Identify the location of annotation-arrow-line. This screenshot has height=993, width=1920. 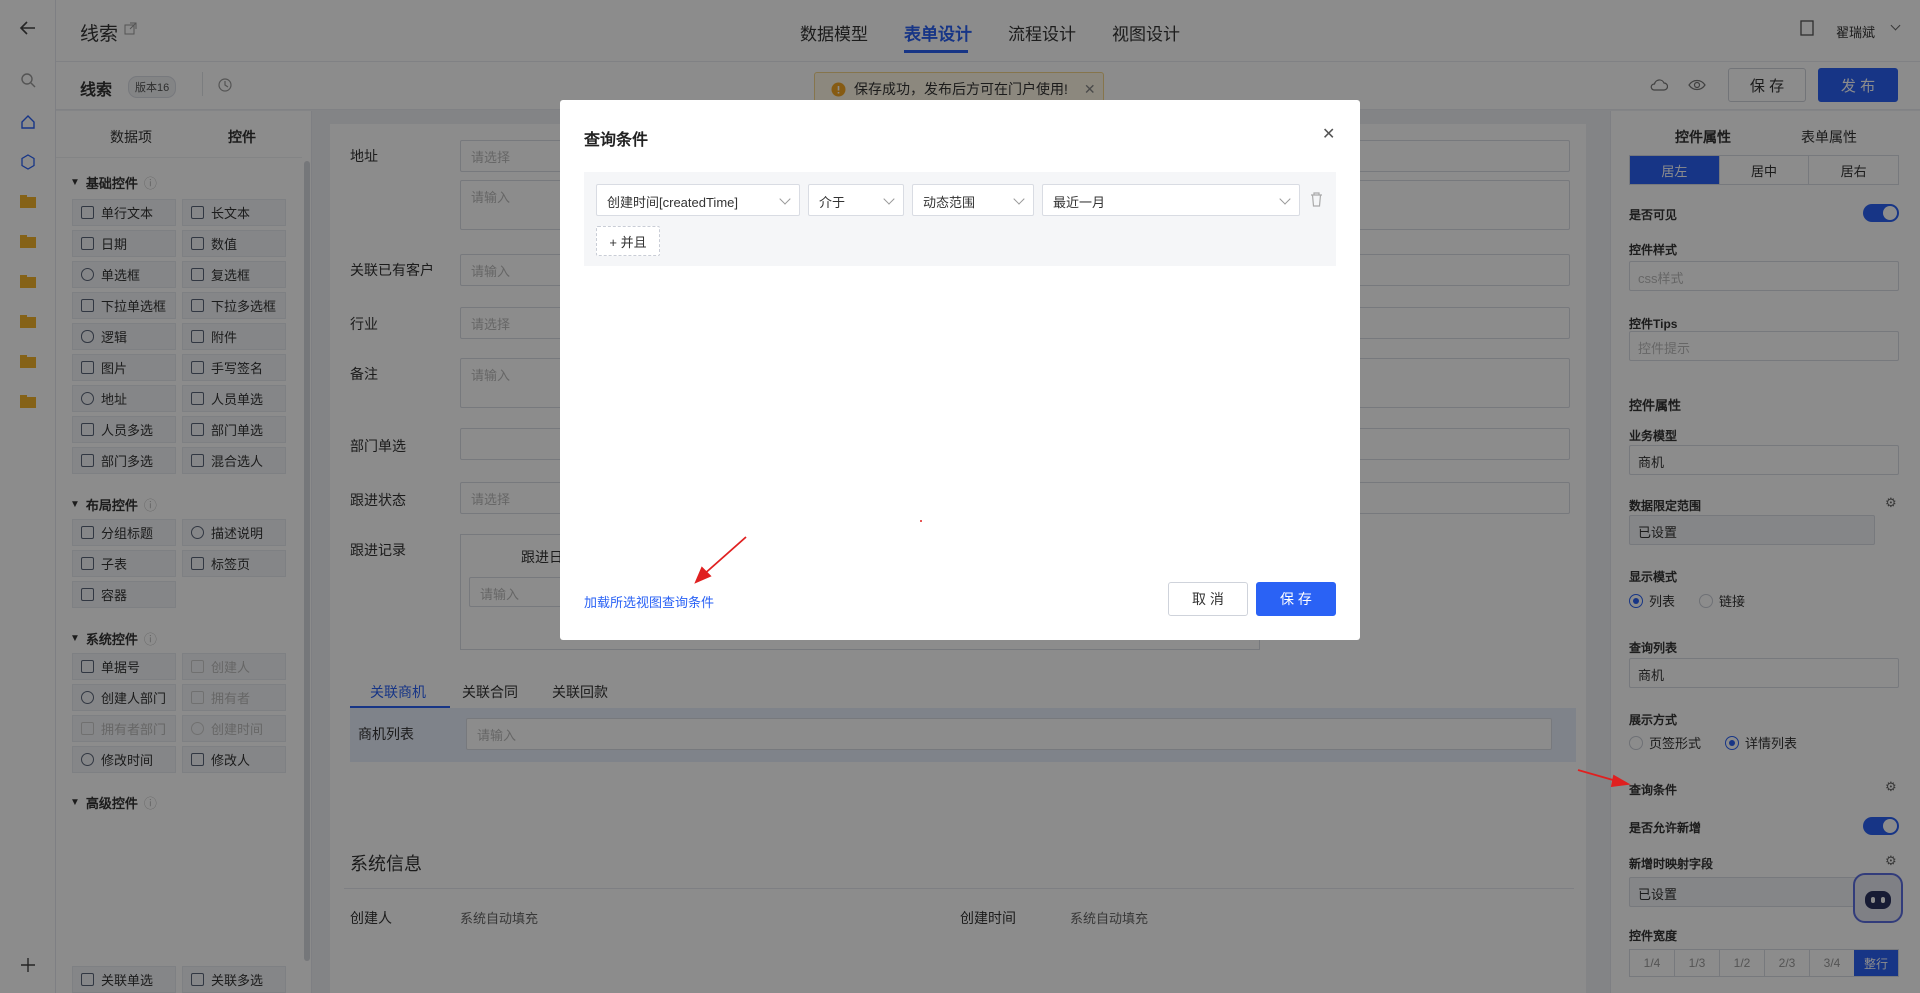
(724, 556).